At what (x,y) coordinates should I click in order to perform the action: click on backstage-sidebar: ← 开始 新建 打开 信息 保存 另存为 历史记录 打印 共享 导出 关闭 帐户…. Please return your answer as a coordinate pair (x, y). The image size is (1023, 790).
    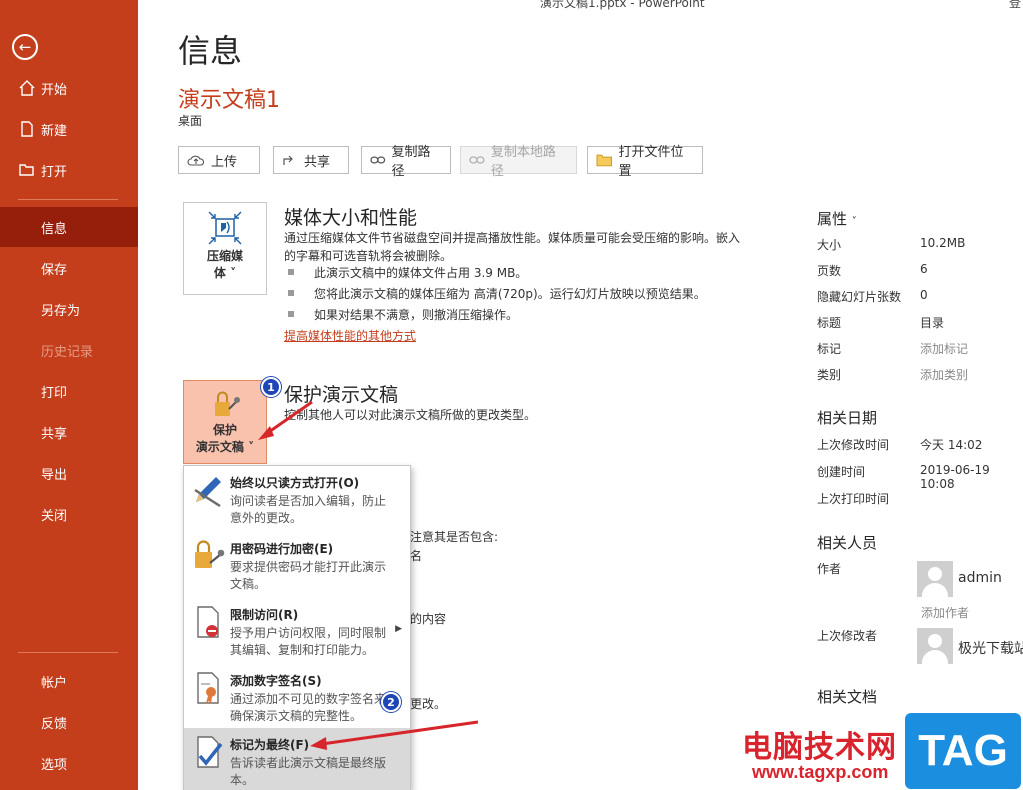
    Looking at the image, I should click on (69, 395).